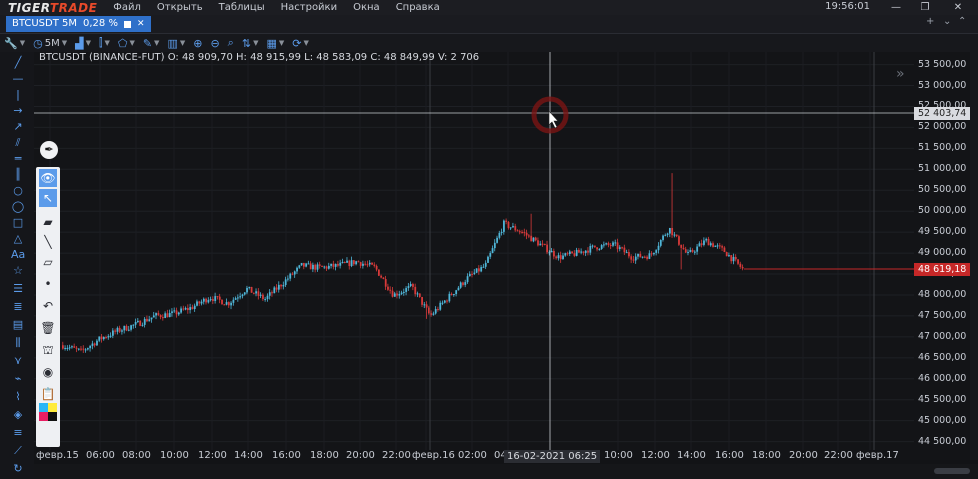 The width and height of the screenshot is (978, 479). Describe the element at coordinates (126, 43) in the screenshot. I see `pointer-tool-icon: ⬠ ▼` at that location.